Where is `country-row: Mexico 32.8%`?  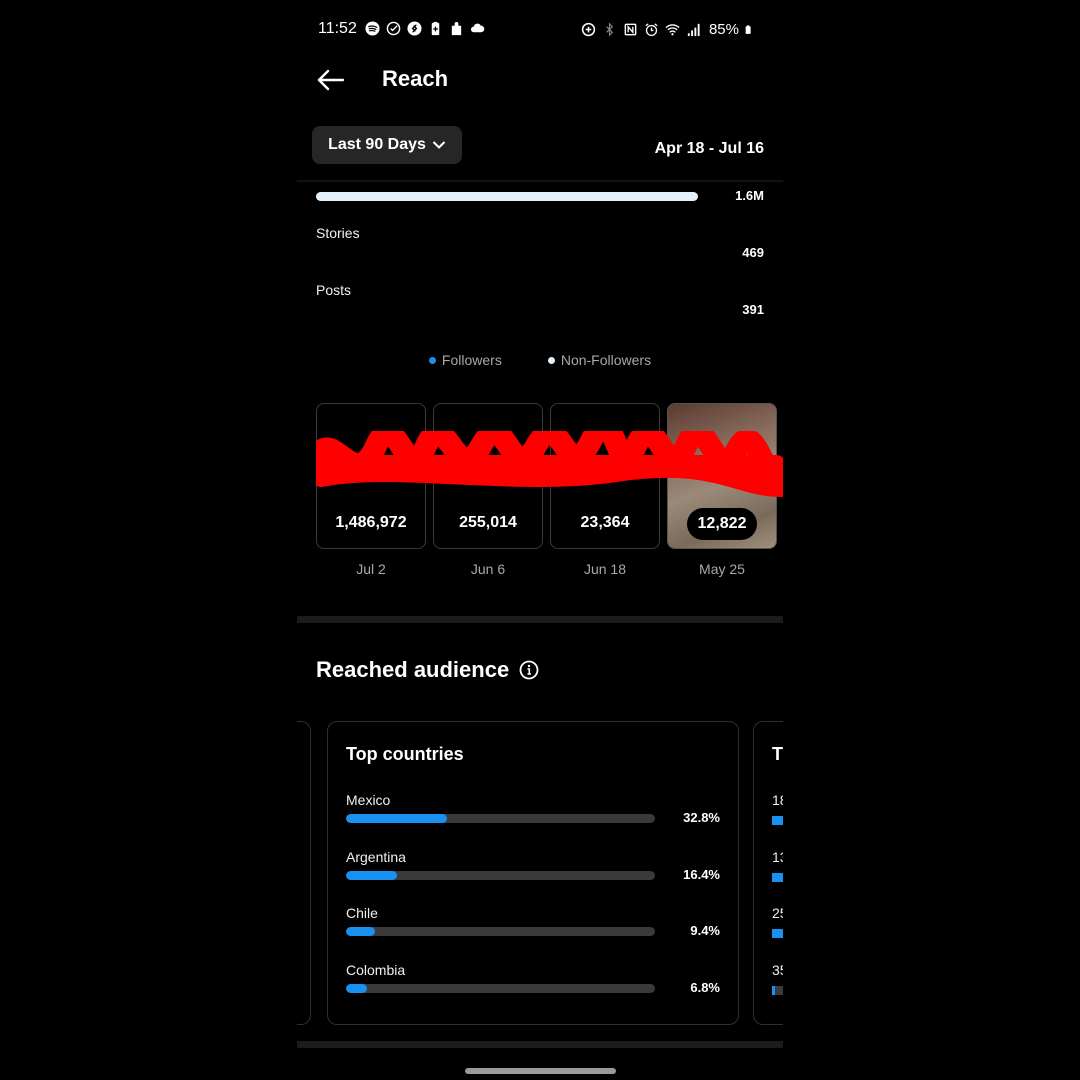 country-row: Mexico 32.8% is located at coordinates (536, 808).